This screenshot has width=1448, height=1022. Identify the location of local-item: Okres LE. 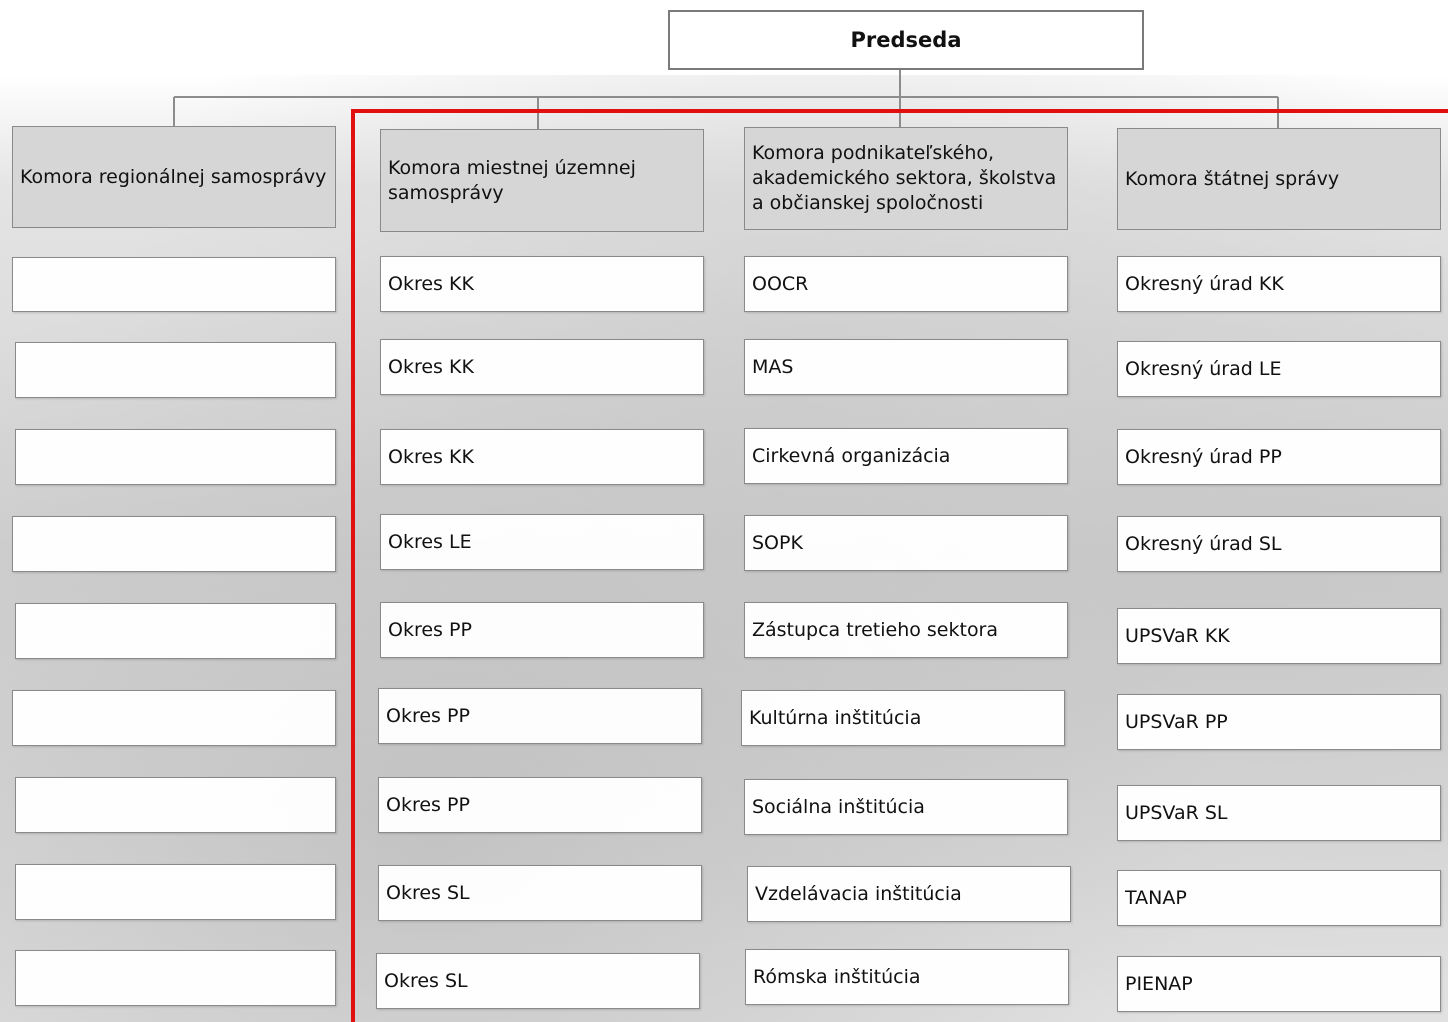
(542, 542).